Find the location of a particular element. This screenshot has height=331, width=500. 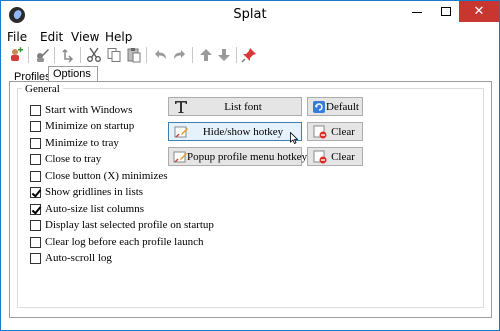

popup-profile-menu-hotkey-button: Popup profile menu hotkey is located at coordinates (237, 156).